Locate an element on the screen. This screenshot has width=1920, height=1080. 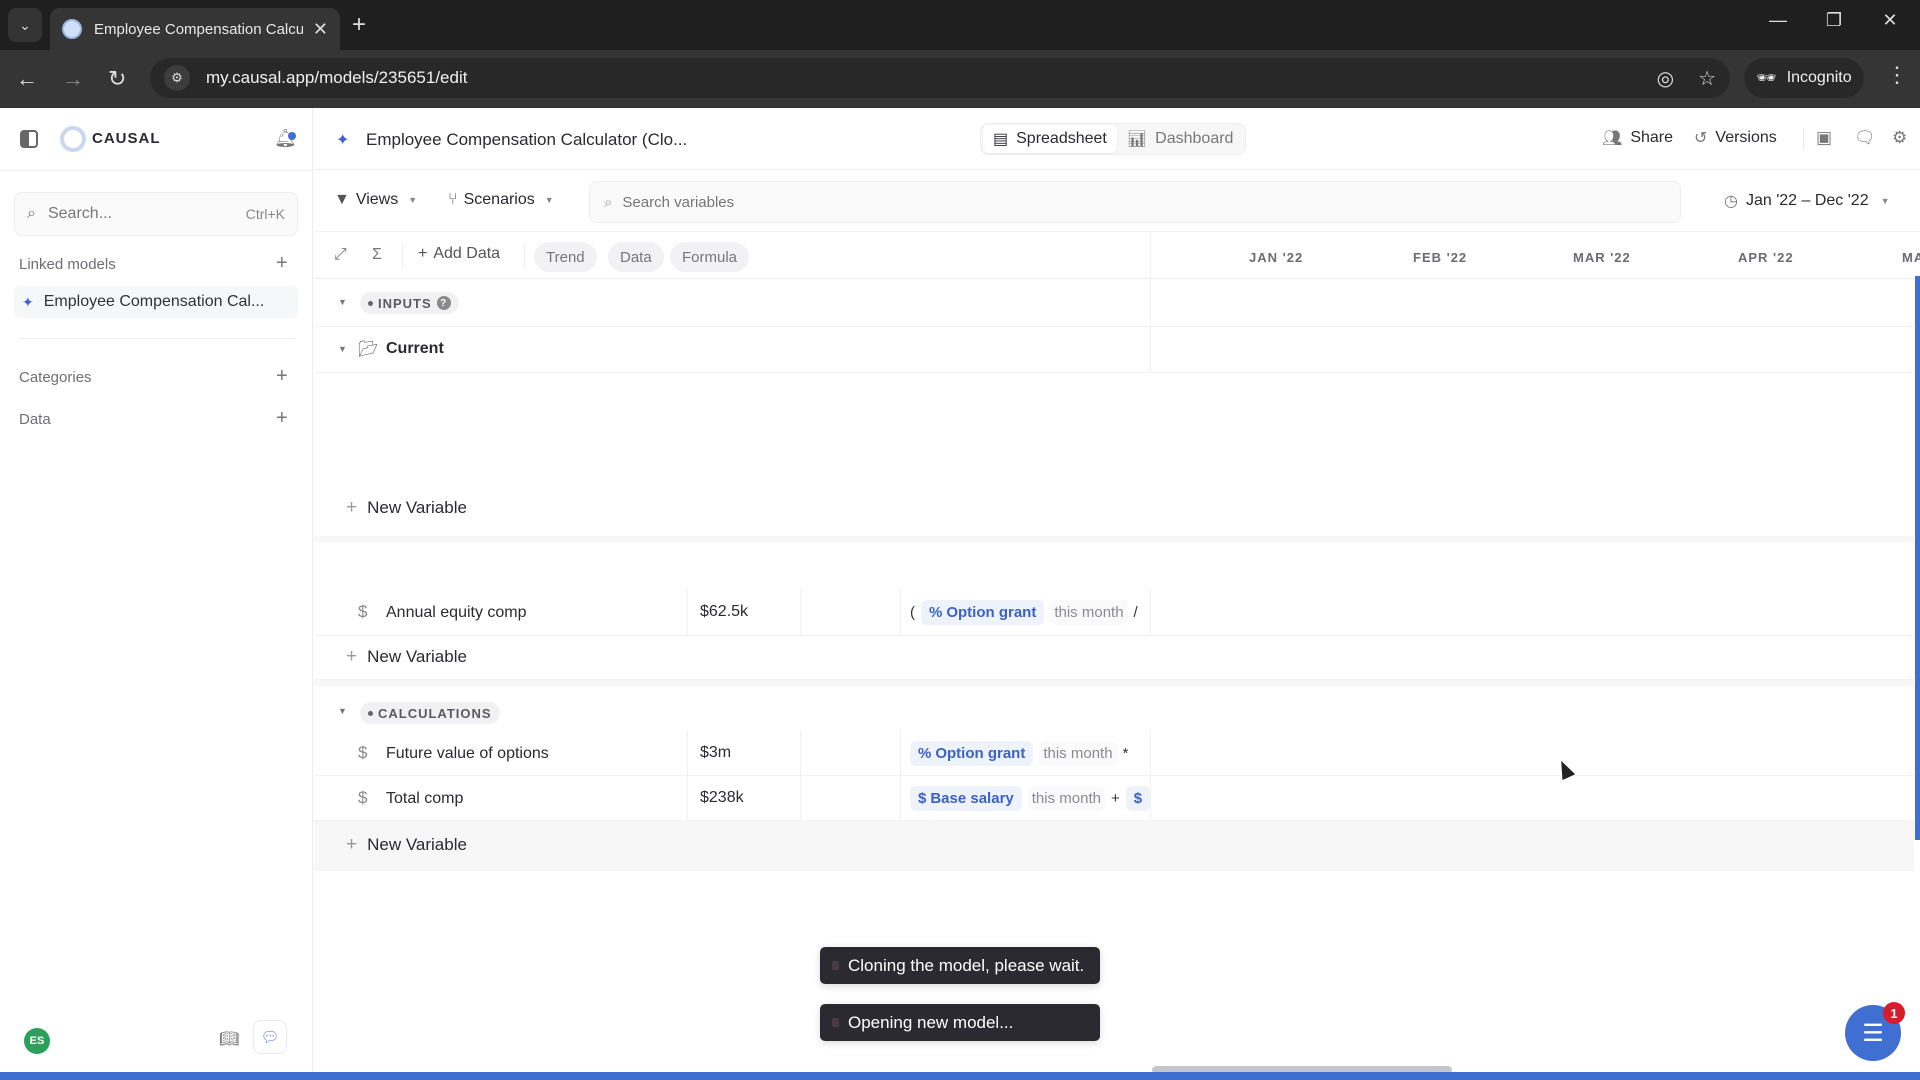
add-data-button: + Add Data is located at coordinates (459, 254).